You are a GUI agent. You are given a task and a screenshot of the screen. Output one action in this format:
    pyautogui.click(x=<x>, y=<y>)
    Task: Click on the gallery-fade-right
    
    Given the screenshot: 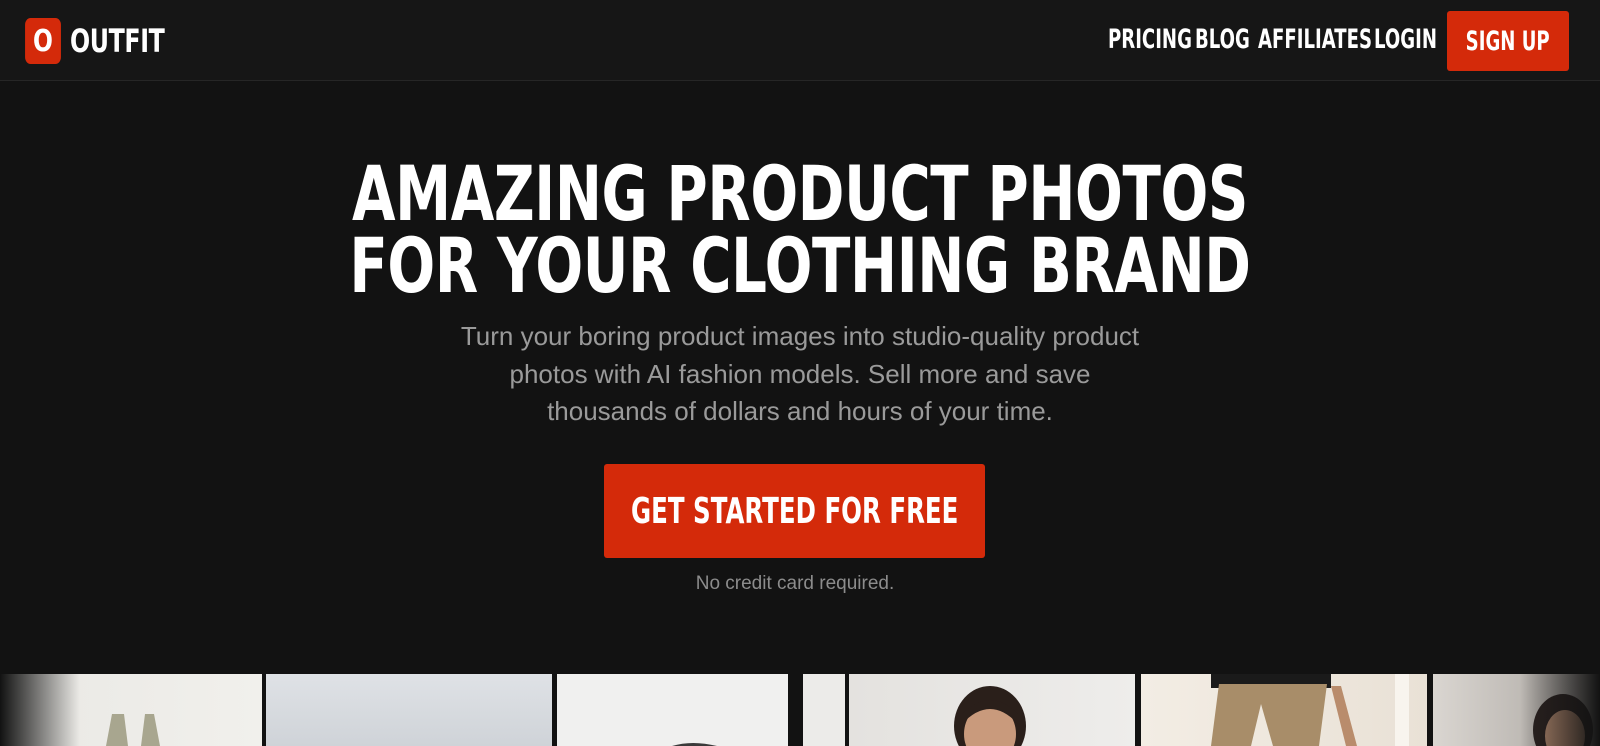 What is the action you would take?
    pyautogui.click(x=1560, y=710)
    